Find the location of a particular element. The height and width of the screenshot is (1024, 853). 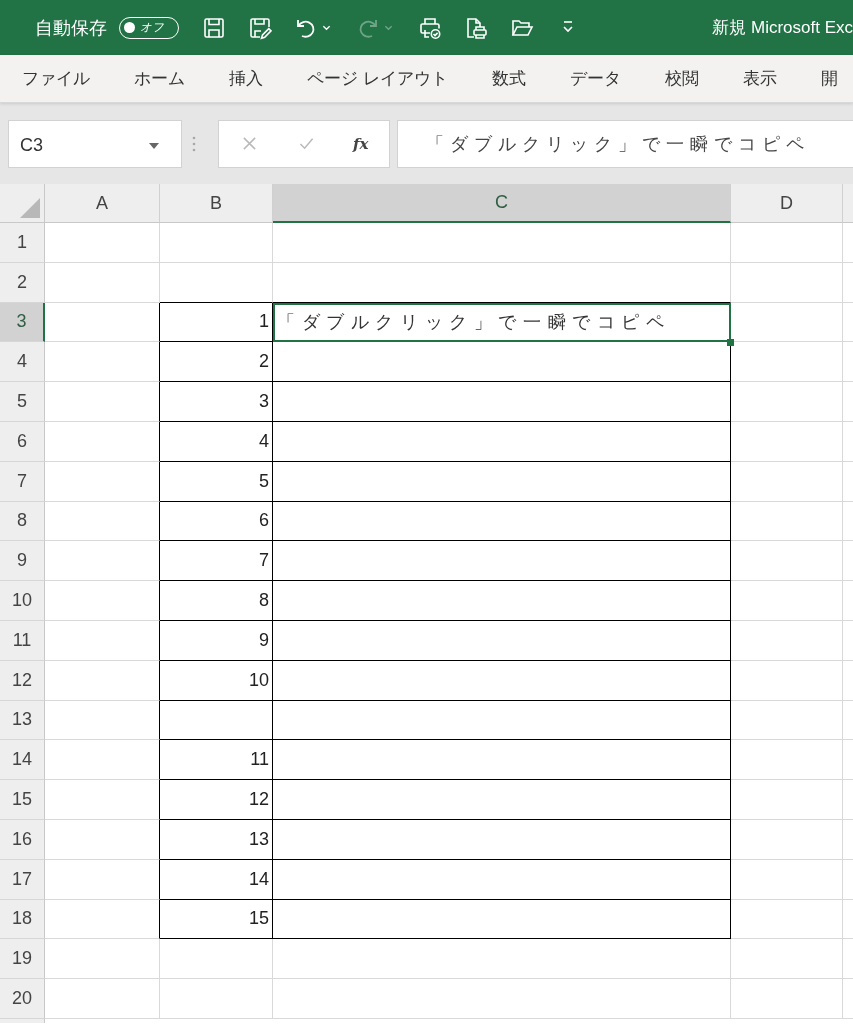

ribbon-tab: 校閲 is located at coordinates (681, 78).